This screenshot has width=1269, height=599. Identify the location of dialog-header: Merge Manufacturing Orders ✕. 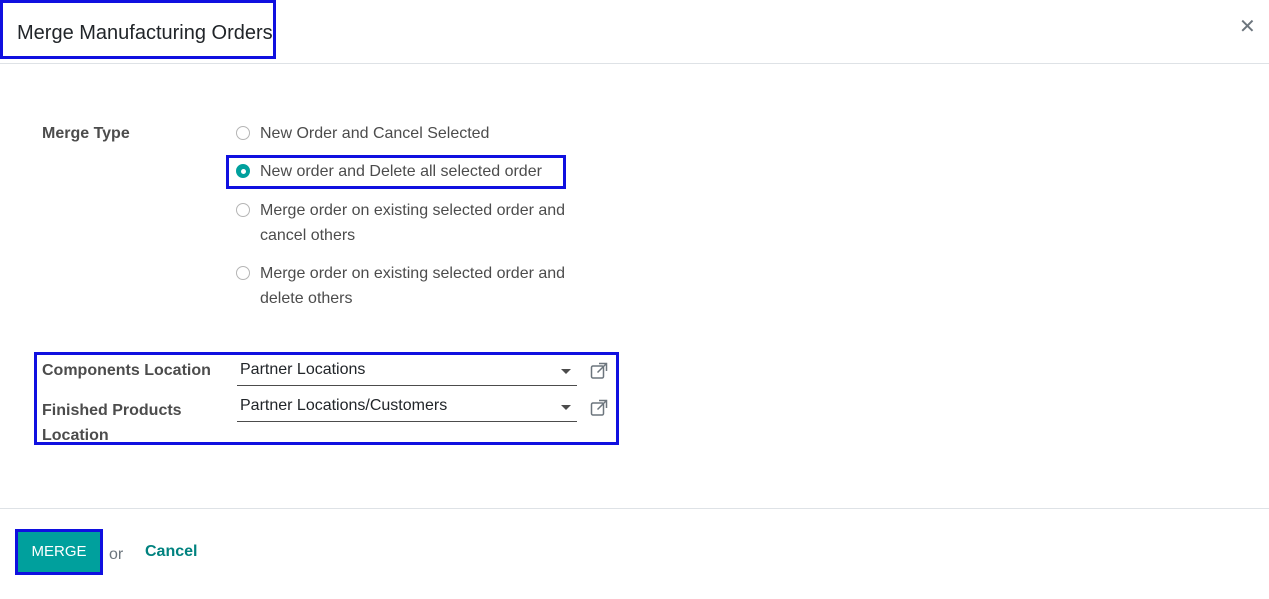
(634, 32).